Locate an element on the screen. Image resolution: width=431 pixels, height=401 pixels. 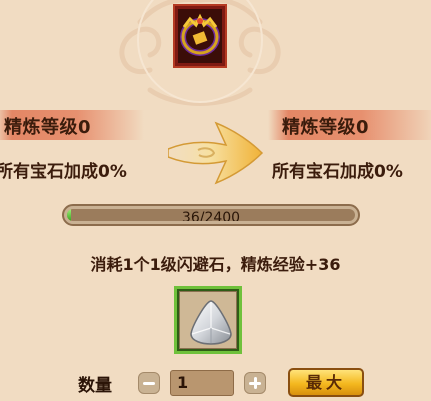
quantity-label: 数量 is located at coordinates (95, 386).